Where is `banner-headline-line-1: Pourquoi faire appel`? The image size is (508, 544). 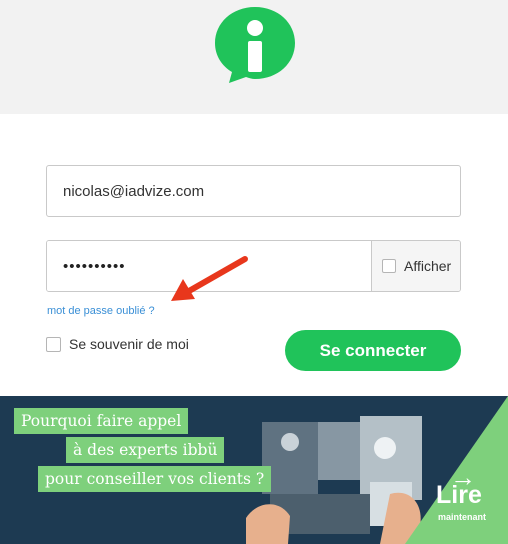 banner-headline-line-1: Pourquoi faire appel is located at coordinates (101, 421).